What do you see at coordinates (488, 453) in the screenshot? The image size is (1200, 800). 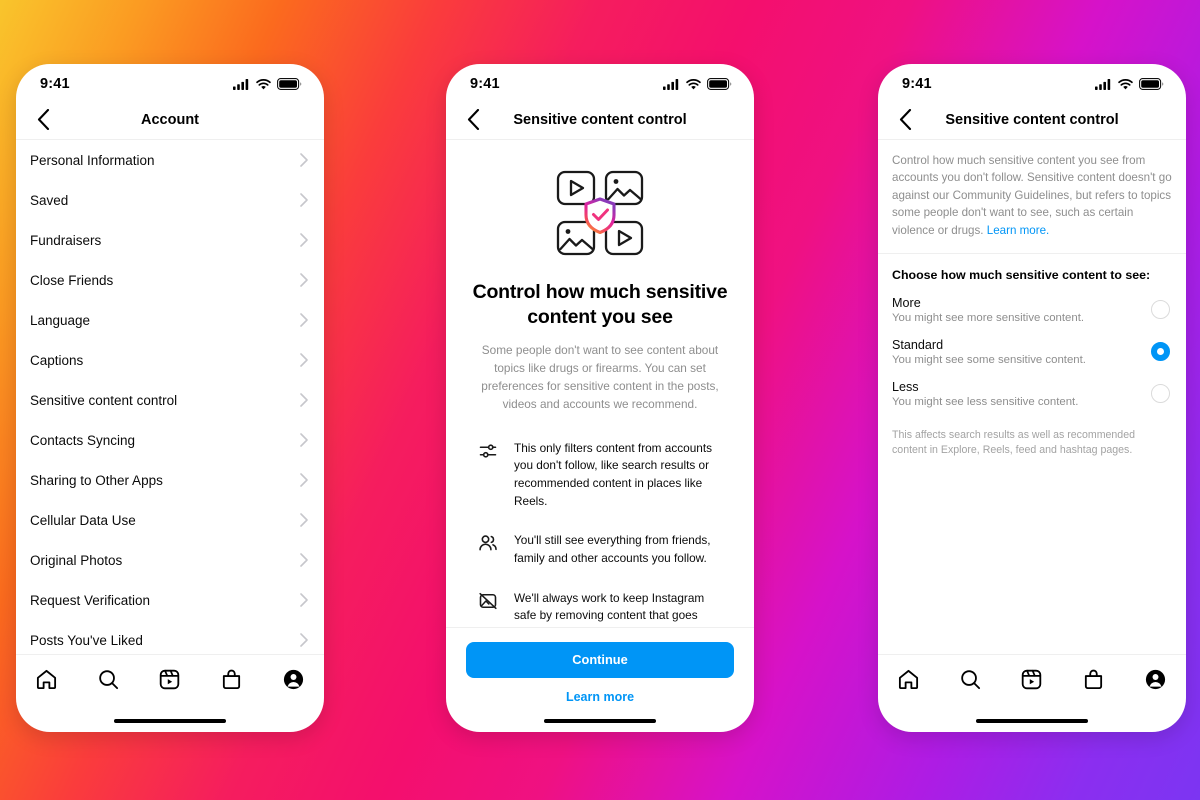 I see `sliders-icon` at bounding box center [488, 453].